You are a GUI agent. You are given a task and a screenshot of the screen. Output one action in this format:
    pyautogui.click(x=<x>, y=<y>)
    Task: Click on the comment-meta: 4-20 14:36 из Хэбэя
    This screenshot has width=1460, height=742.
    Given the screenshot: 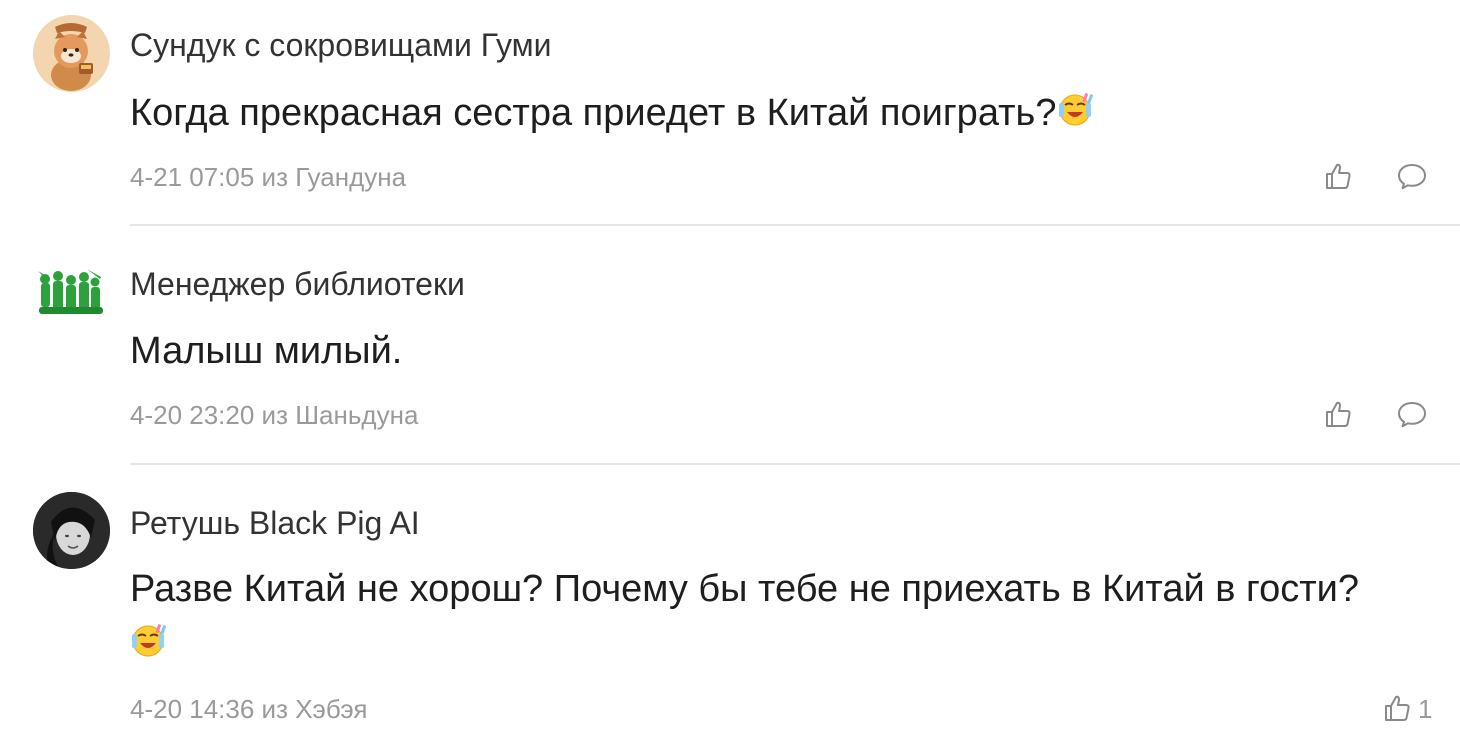 What is the action you would take?
    pyautogui.click(x=249, y=709)
    